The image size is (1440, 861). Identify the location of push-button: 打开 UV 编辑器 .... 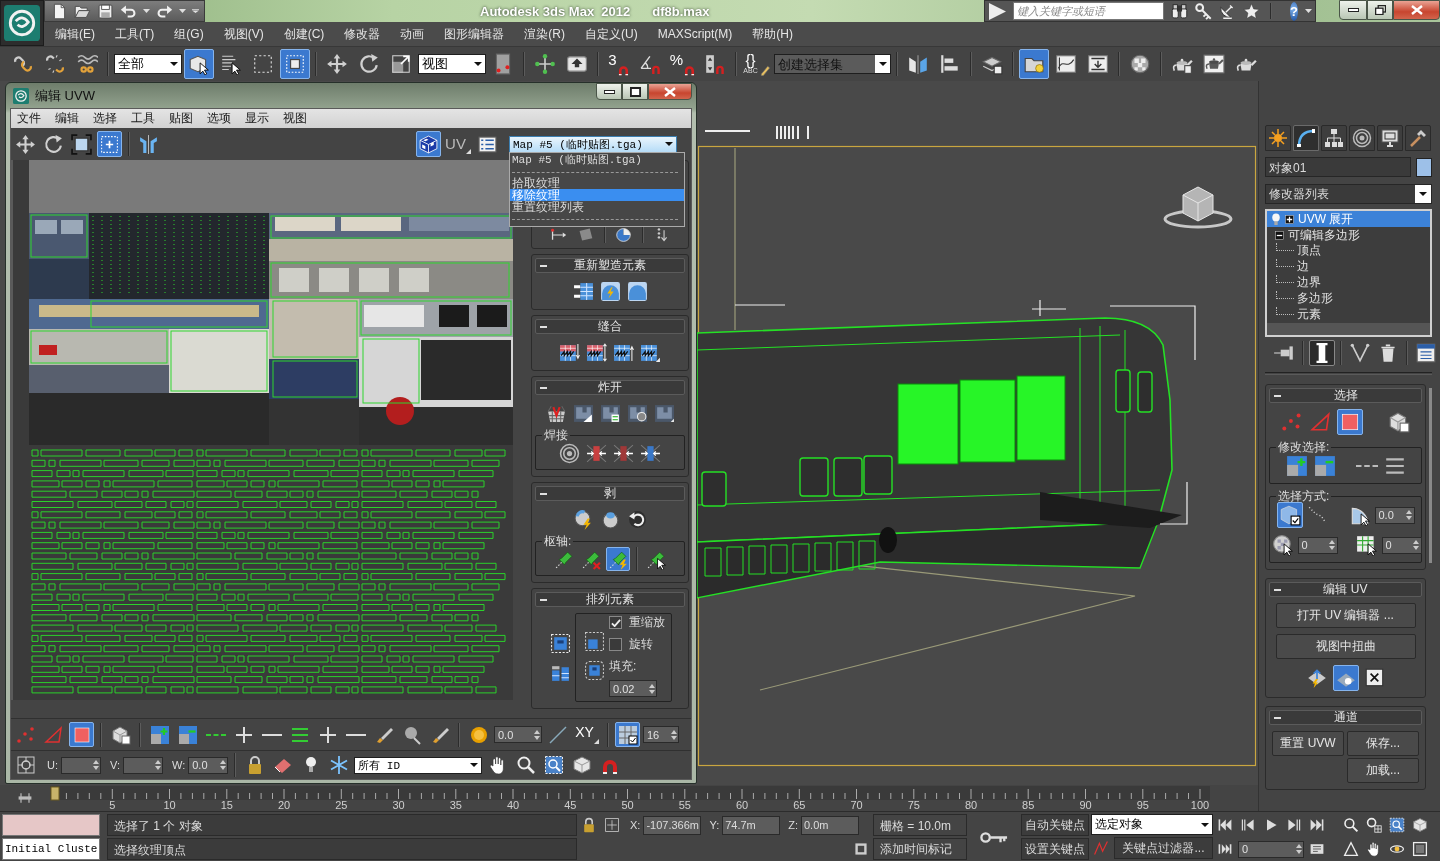
(1345, 615).